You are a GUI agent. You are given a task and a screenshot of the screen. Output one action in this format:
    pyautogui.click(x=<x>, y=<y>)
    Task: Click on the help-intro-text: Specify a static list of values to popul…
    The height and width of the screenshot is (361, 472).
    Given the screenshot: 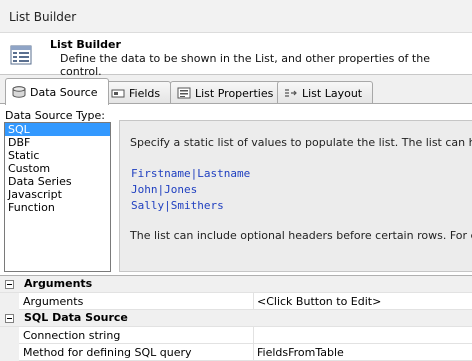 What is the action you would take?
    pyautogui.click(x=301, y=142)
    